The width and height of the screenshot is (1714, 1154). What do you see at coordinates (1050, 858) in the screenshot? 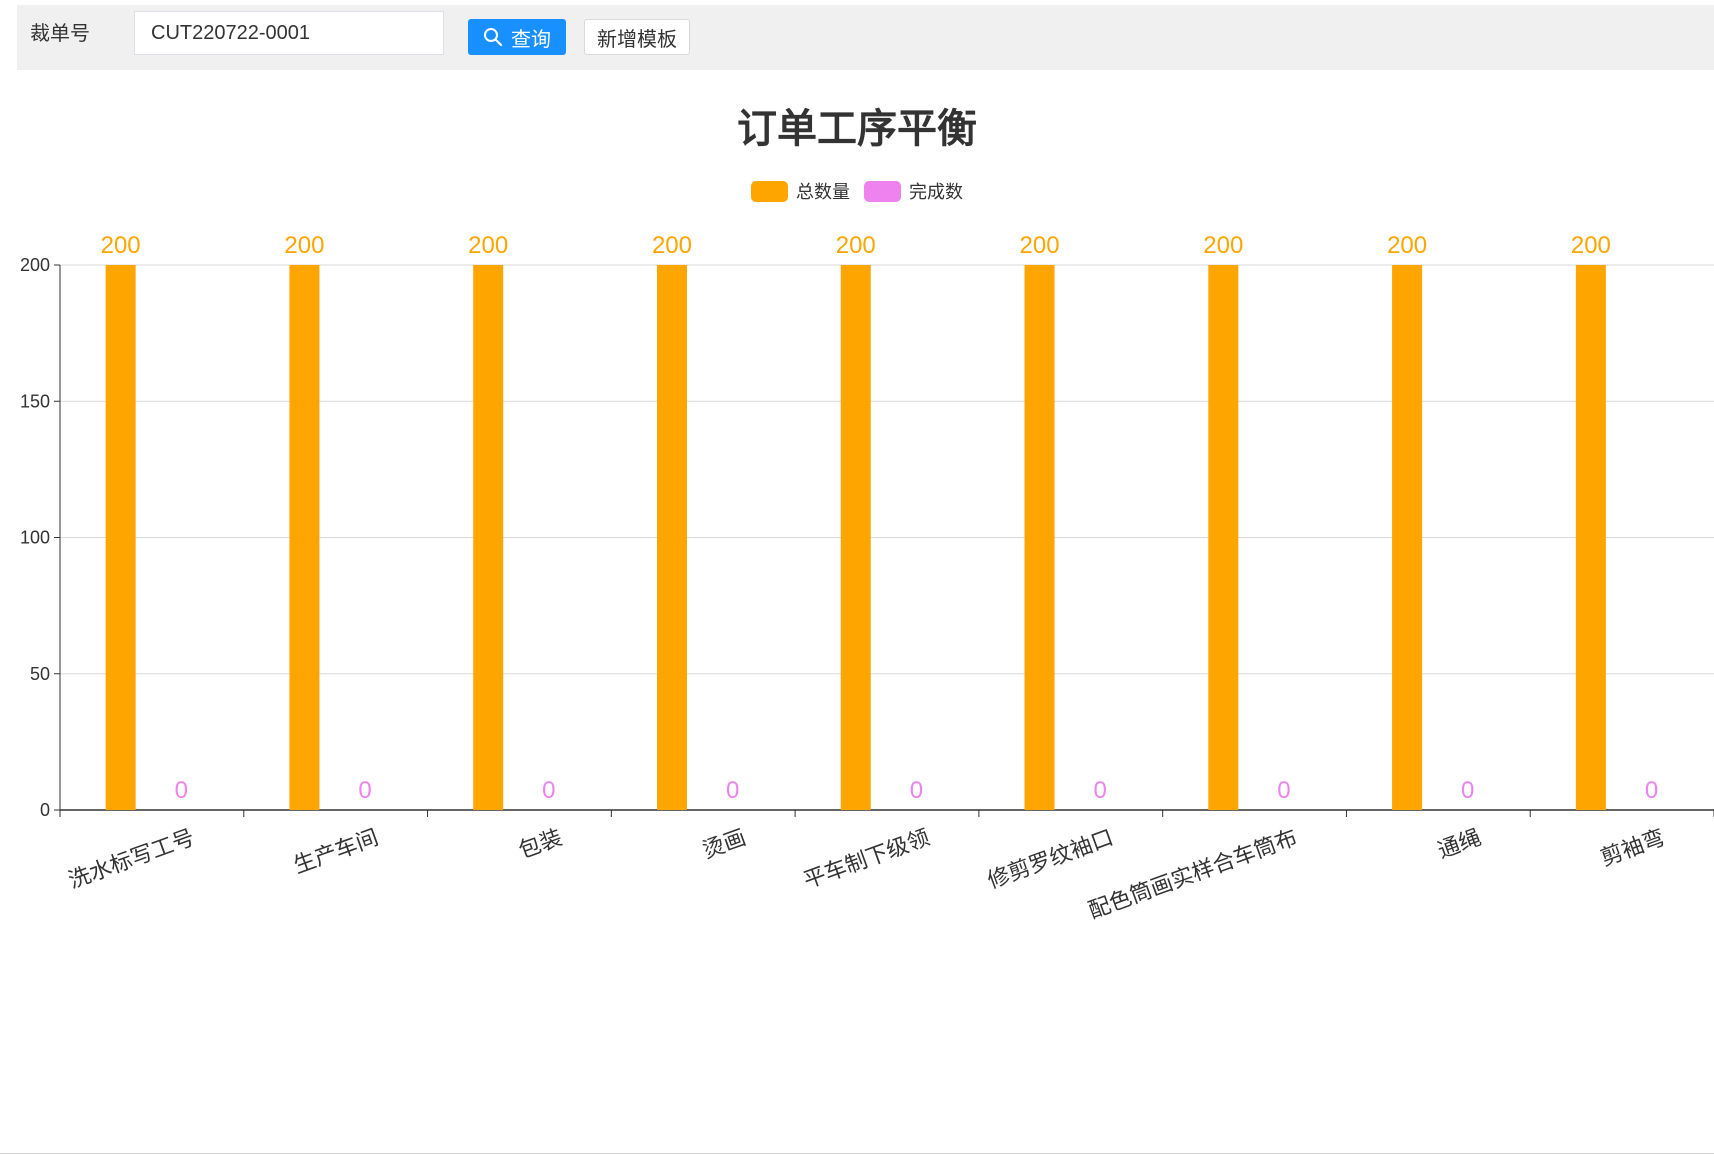
I see `x-category-label: 修剪罗纹袖口` at bounding box center [1050, 858].